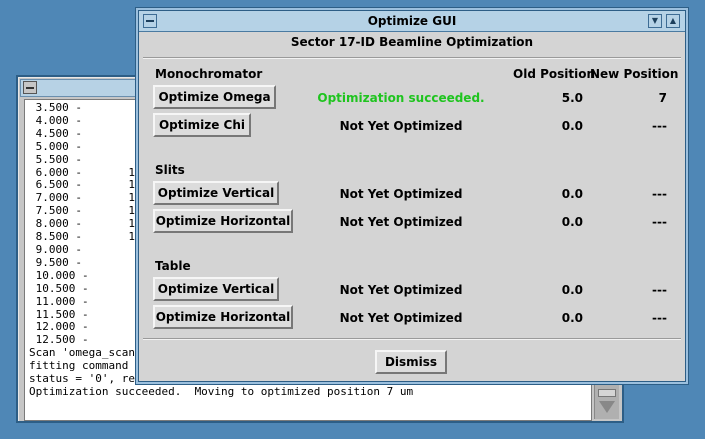 The image size is (705, 439). I want to click on terminal-line: 6.000 - 12, so click(88, 172).